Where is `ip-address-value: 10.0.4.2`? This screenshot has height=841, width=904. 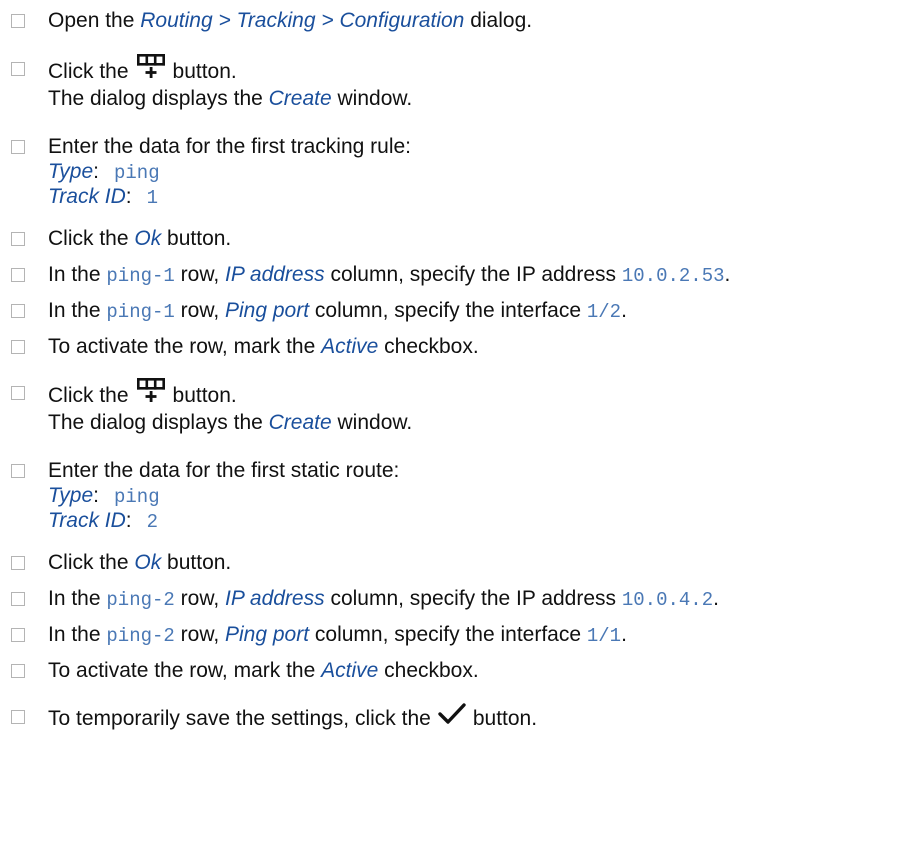 ip-address-value: 10.0.4.2 is located at coordinates (667, 600).